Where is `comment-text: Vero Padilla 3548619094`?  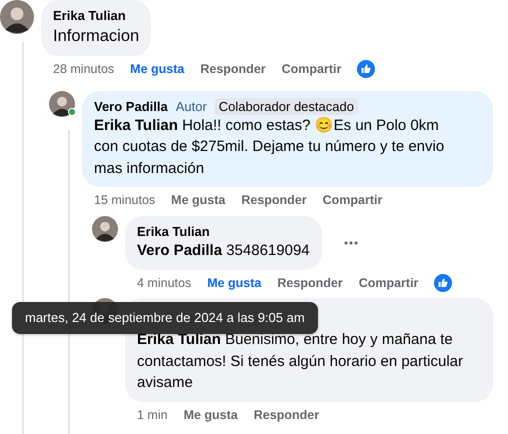
comment-text: Vero Padilla 3548619094 is located at coordinates (223, 251).